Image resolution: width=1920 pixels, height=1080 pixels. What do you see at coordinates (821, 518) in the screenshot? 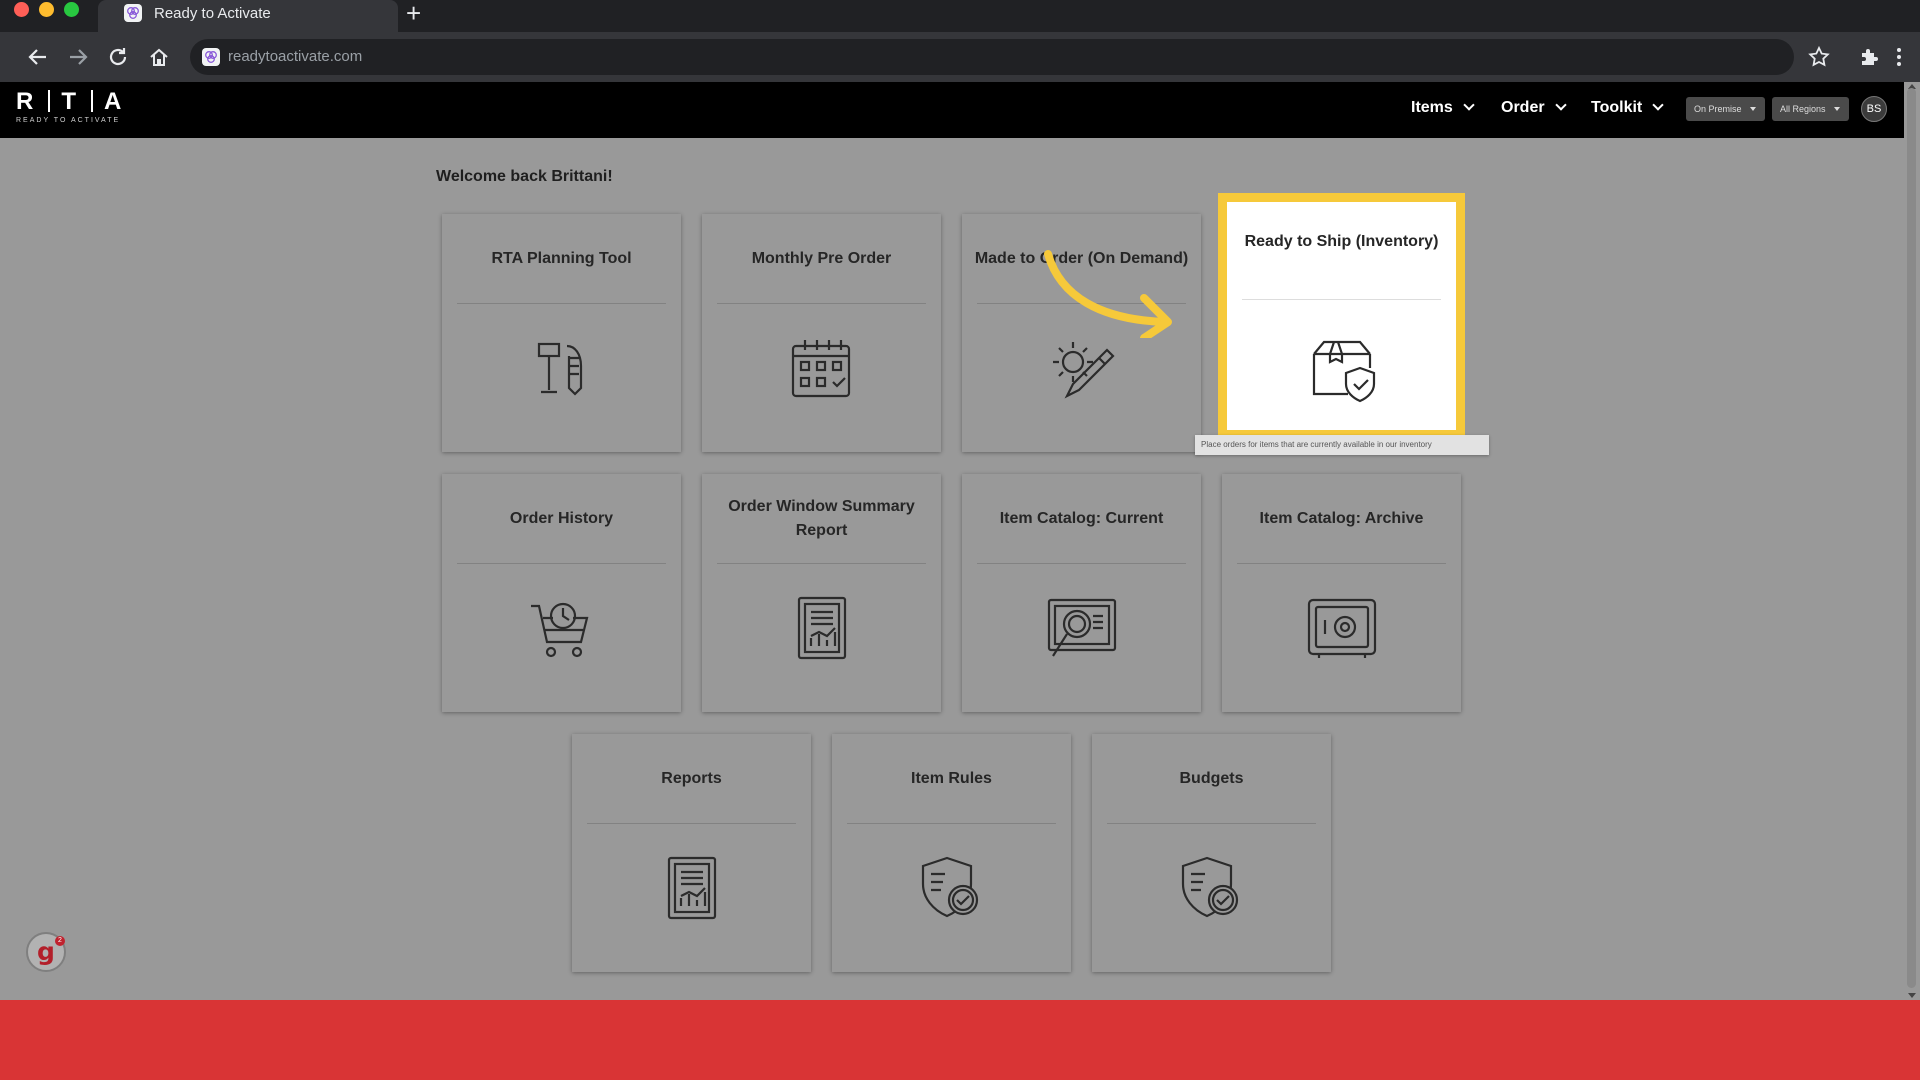
I see `tile-label: Order Window Summary Report` at bounding box center [821, 518].